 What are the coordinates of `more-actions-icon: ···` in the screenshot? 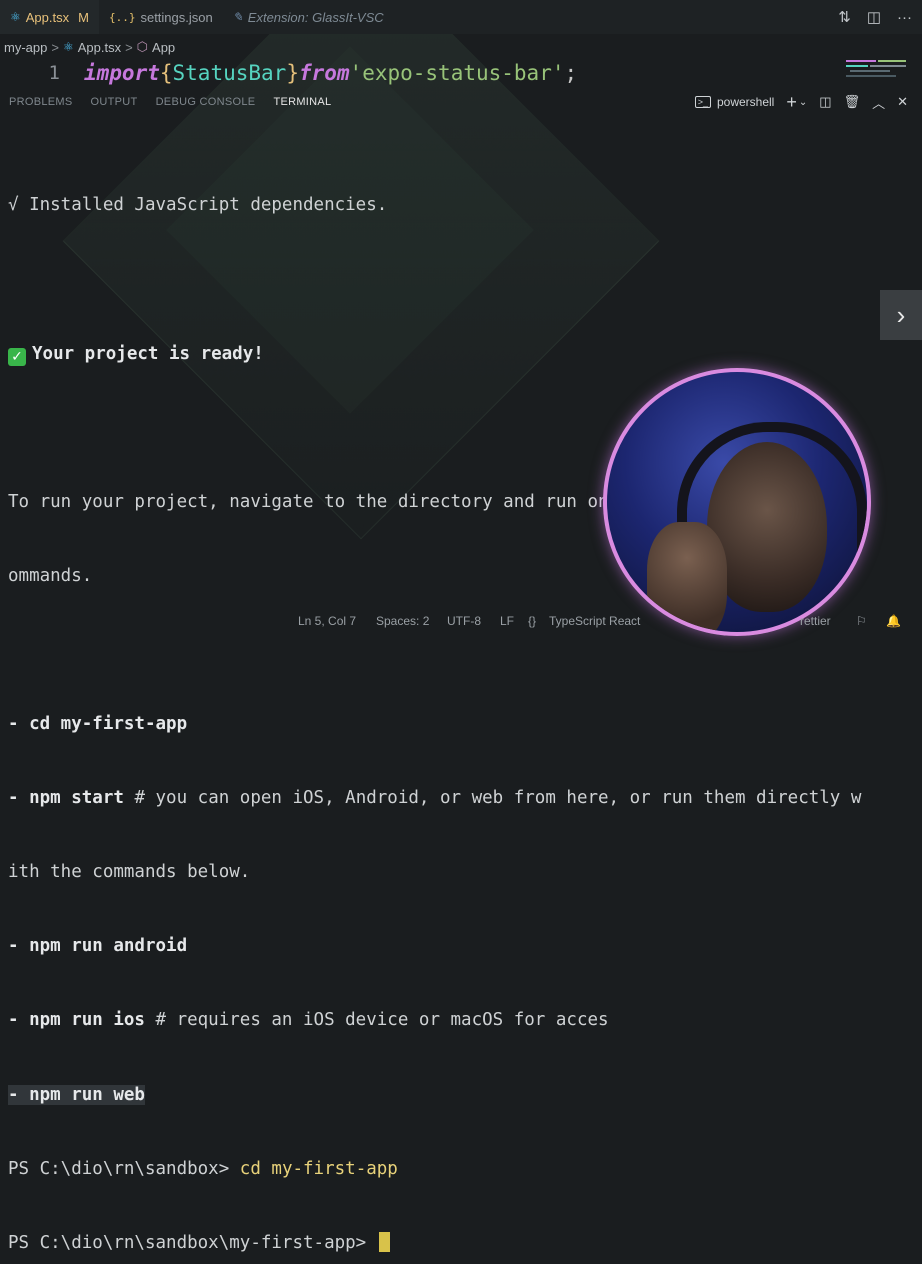 It's located at (904, 17).